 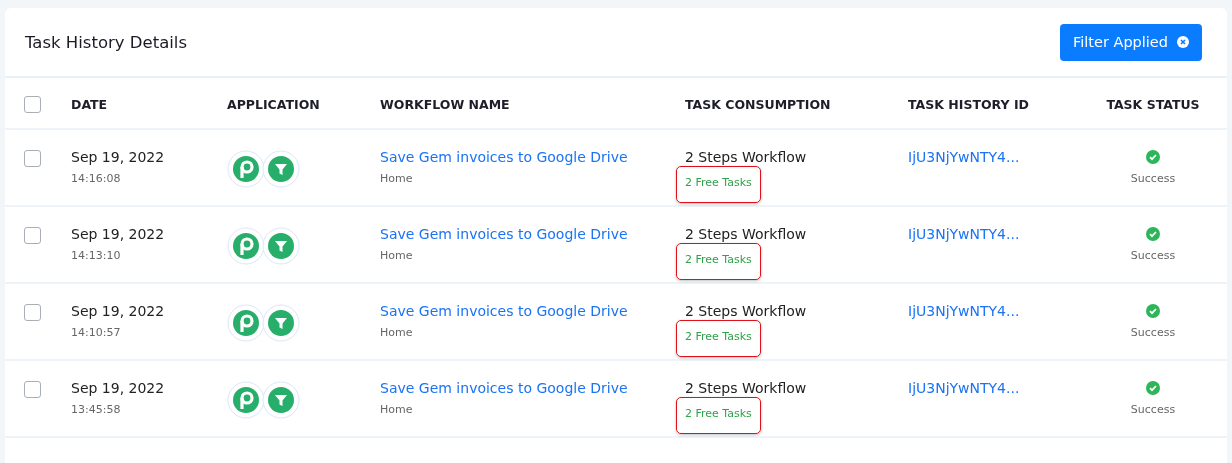 What do you see at coordinates (968, 104) in the screenshot?
I see `column-header: TASK HISTORY ID` at bounding box center [968, 104].